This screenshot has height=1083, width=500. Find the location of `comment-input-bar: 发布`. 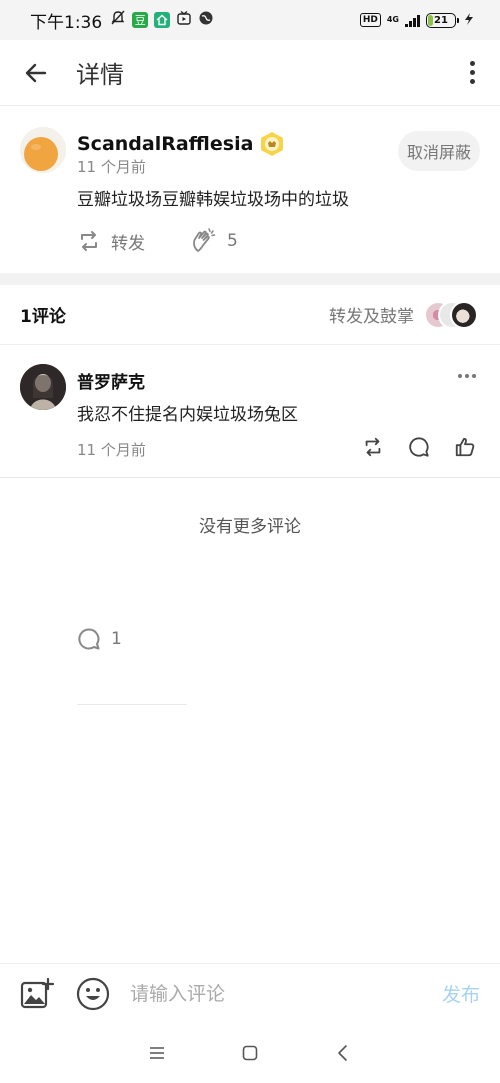

comment-input-bar: 发布 is located at coordinates (250, 993).